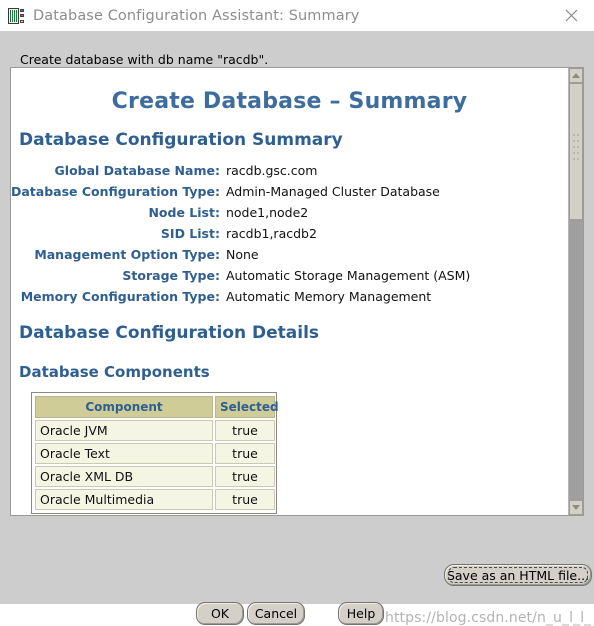  I want to click on table-row: Node List: node1,node2, so click(240, 212).